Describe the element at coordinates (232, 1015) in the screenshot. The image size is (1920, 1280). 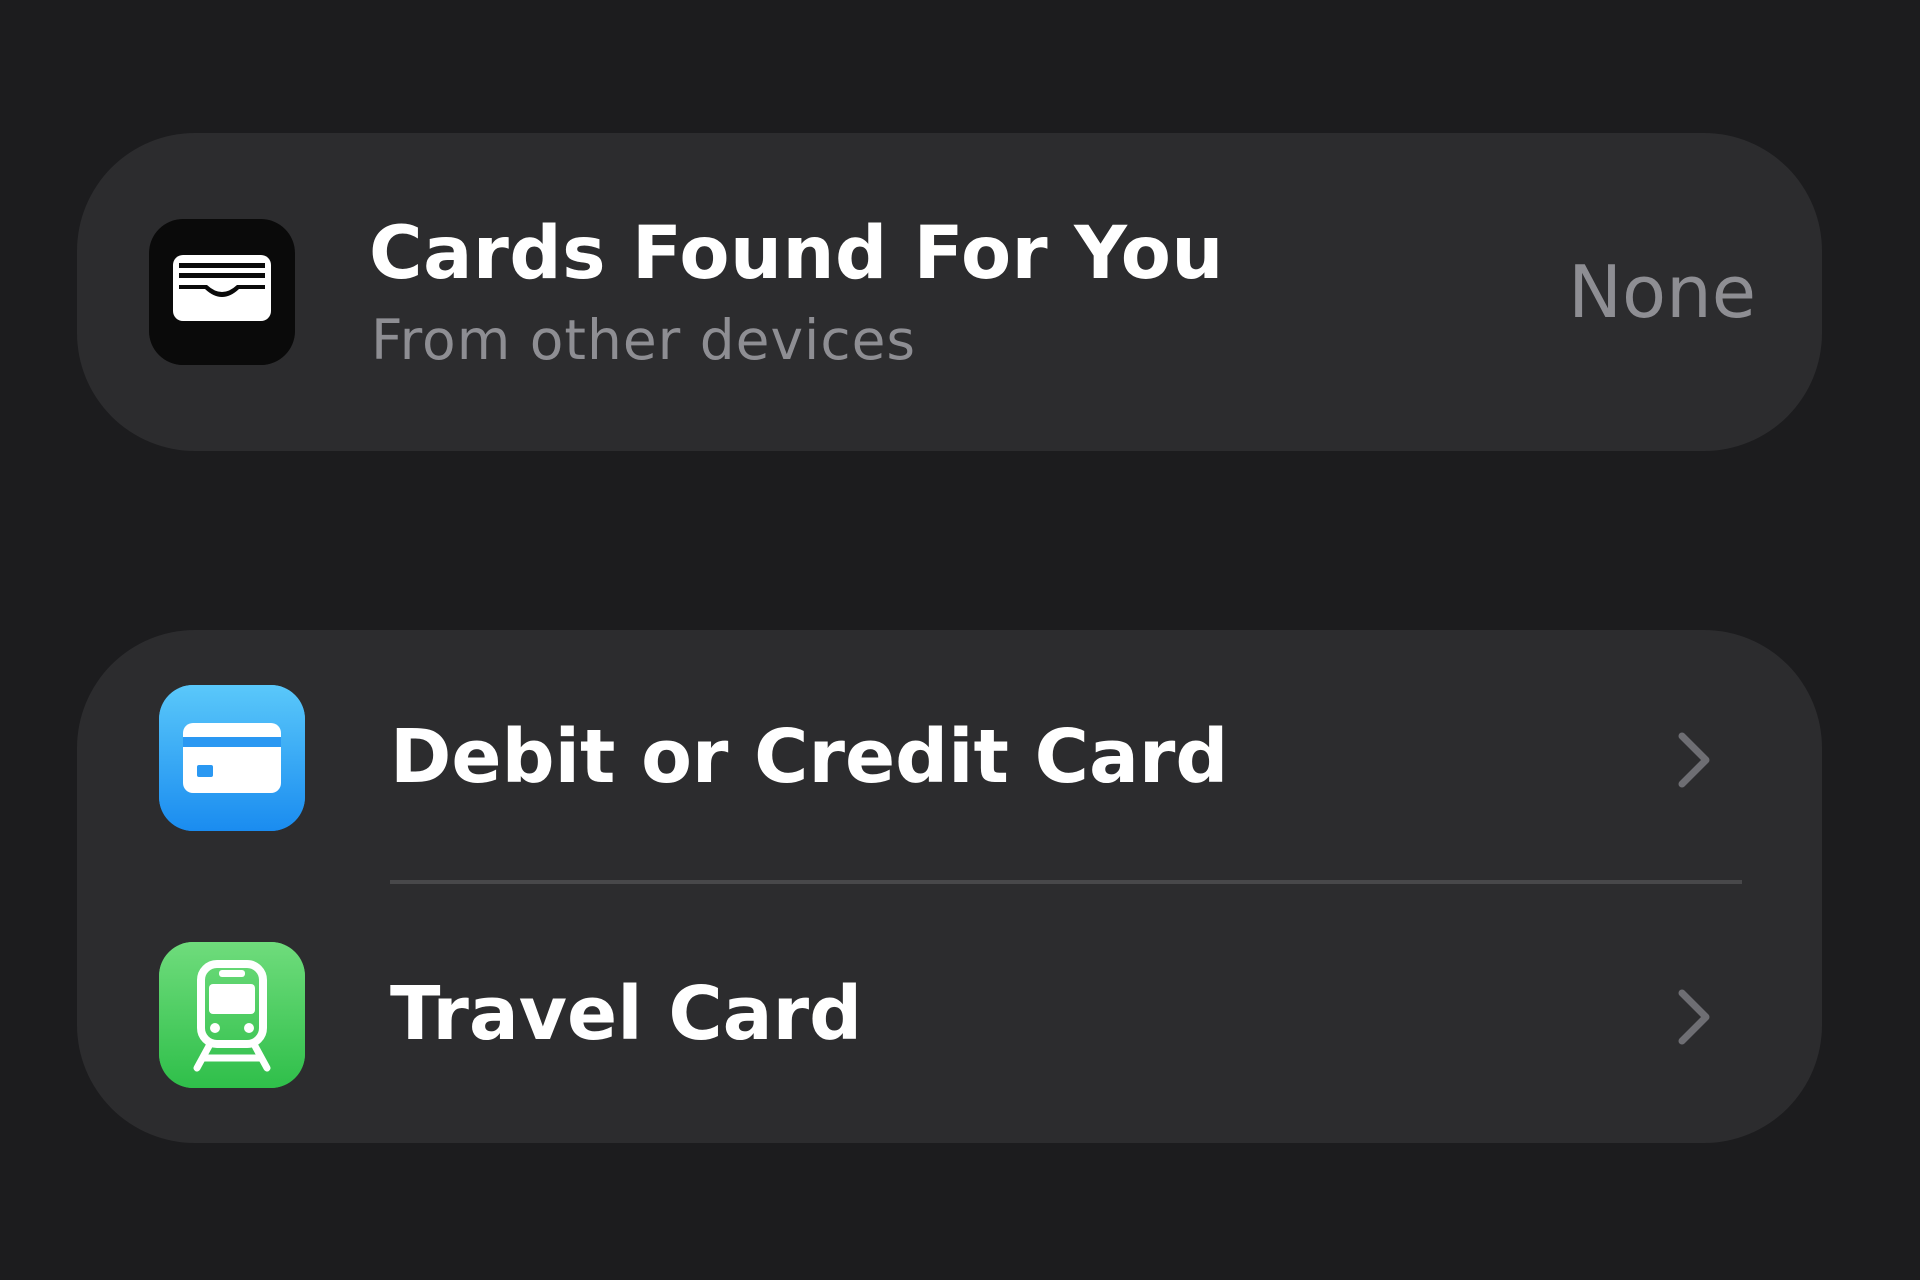
I see `train-icon` at that location.